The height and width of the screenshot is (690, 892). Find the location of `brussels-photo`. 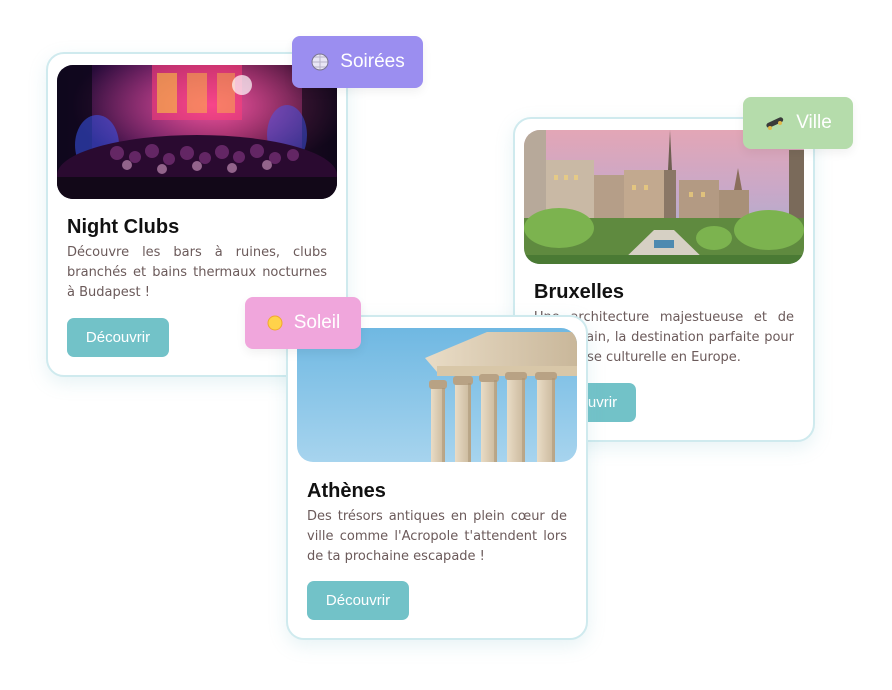

brussels-photo is located at coordinates (664, 197).